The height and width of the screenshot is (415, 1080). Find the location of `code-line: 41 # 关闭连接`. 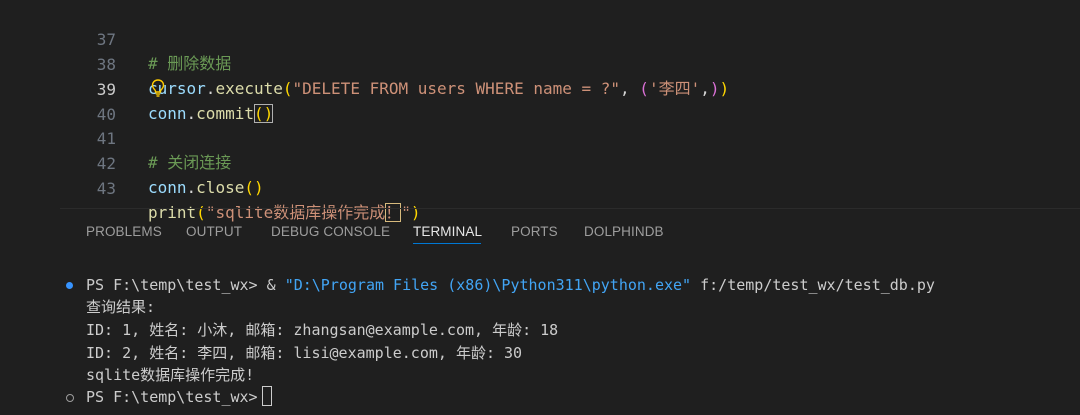

code-line: 41 # 关闭连接 is located at coordinates (116, 137).